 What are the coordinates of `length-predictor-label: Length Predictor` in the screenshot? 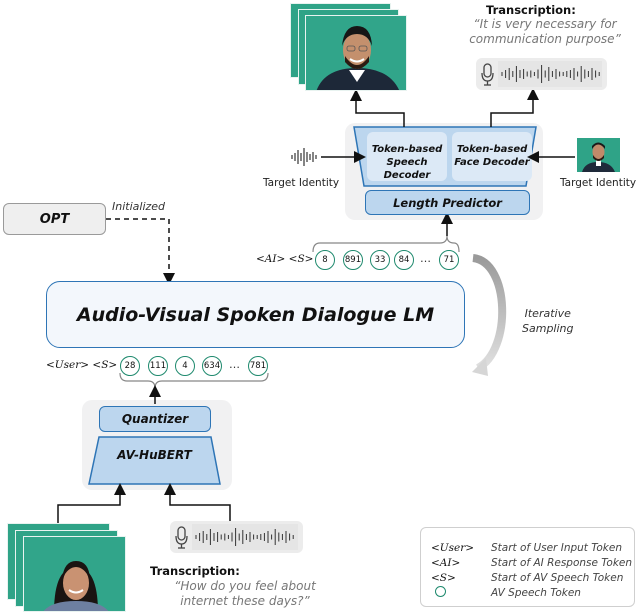 It's located at (447, 202).